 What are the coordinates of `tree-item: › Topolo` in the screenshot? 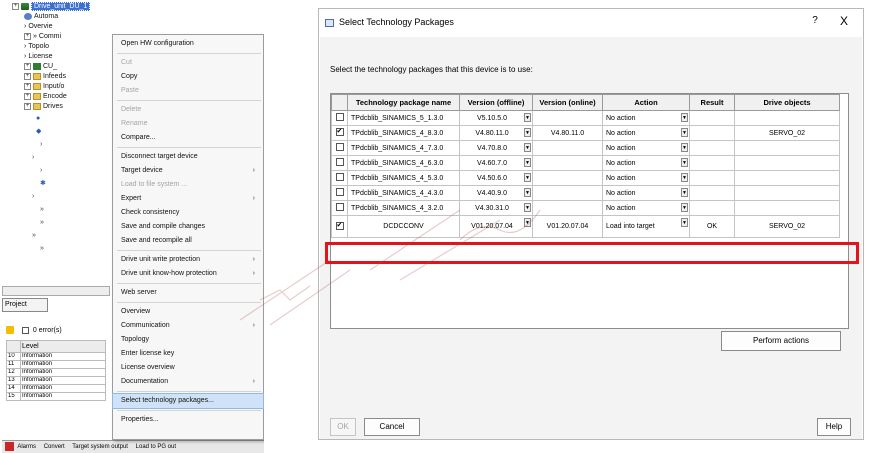 It's located at (36, 47).